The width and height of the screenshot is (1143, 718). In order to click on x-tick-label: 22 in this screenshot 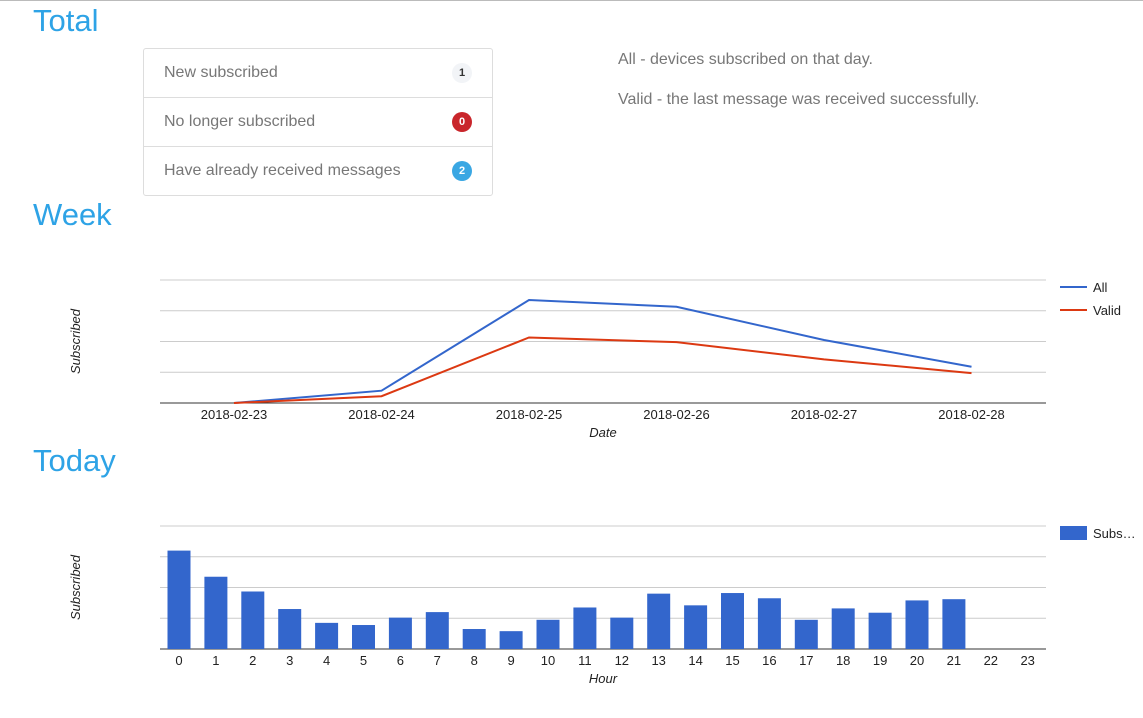, I will do `click(991, 660)`.